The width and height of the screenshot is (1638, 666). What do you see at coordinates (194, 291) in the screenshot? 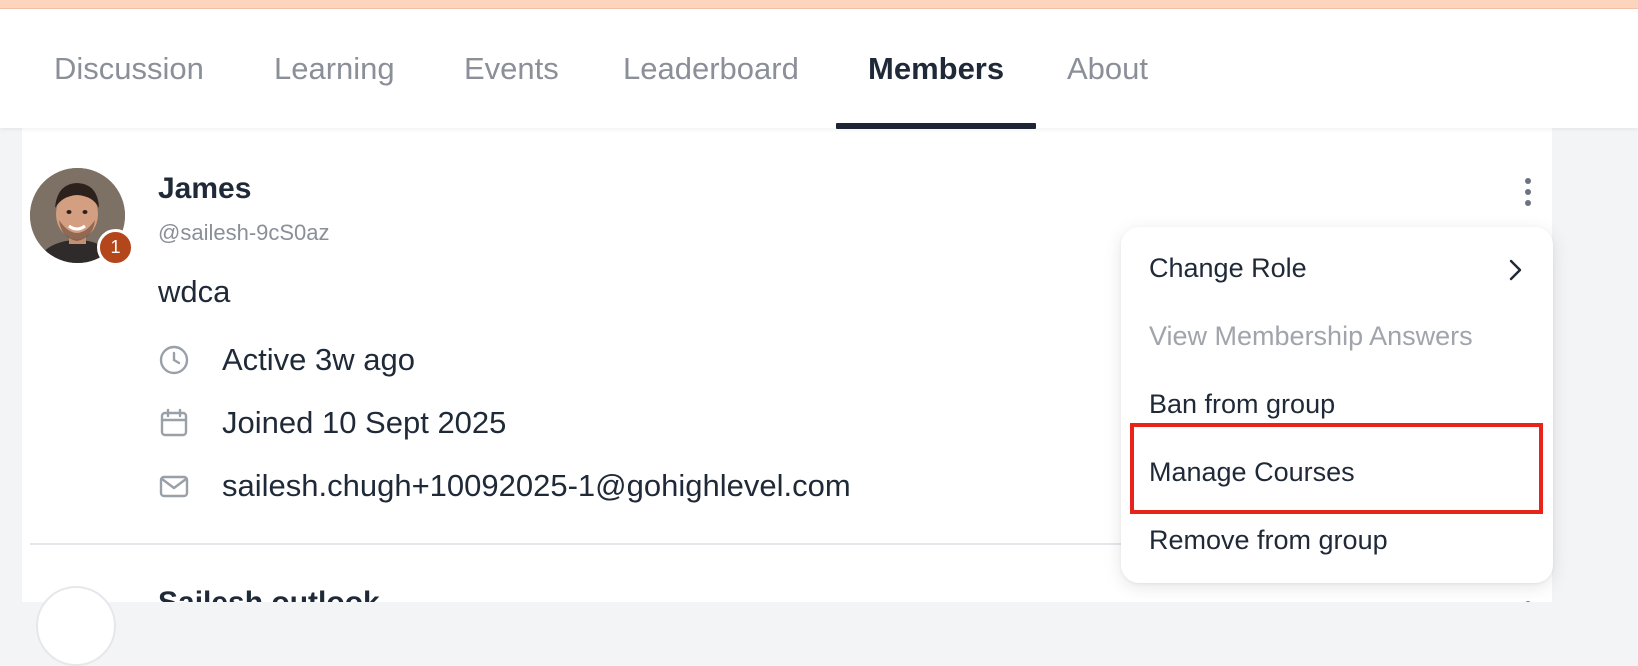
I see `member-bio: wdca` at bounding box center [194, 291].